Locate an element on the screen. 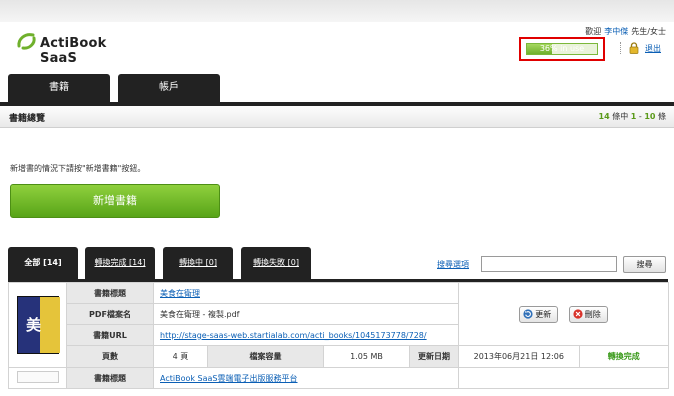 The width and height of the screenshot is (674, 396). count-mid: 條中 is located at coordinates (620, 116).